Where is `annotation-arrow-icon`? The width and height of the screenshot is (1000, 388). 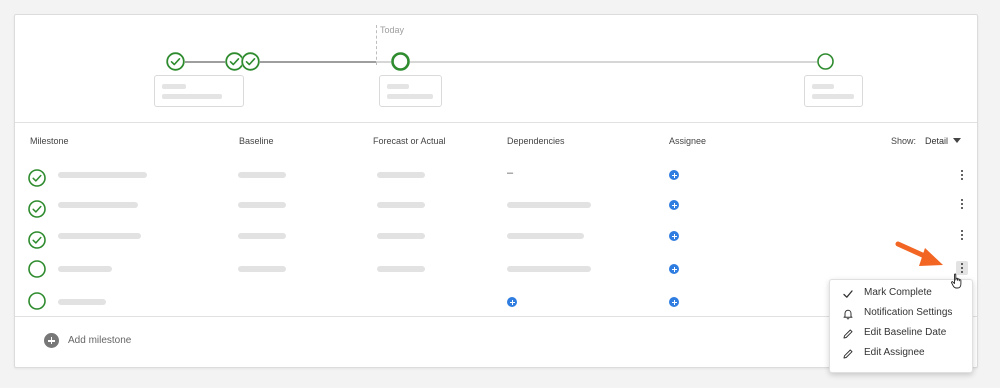 annotation-arrow-icon is located at coordinates (919, 253).